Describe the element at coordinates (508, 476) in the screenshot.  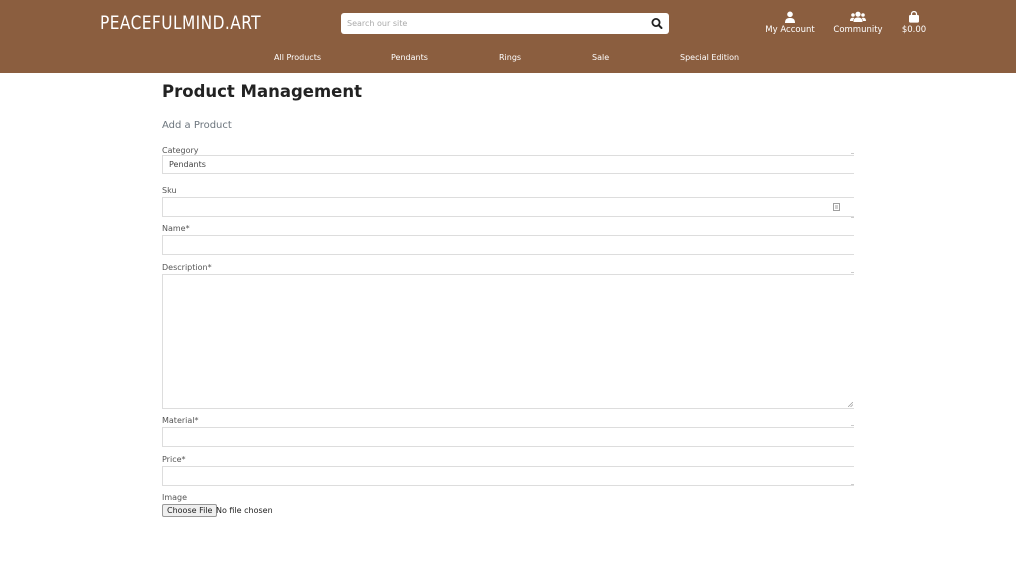
I see `price-input` at that location.